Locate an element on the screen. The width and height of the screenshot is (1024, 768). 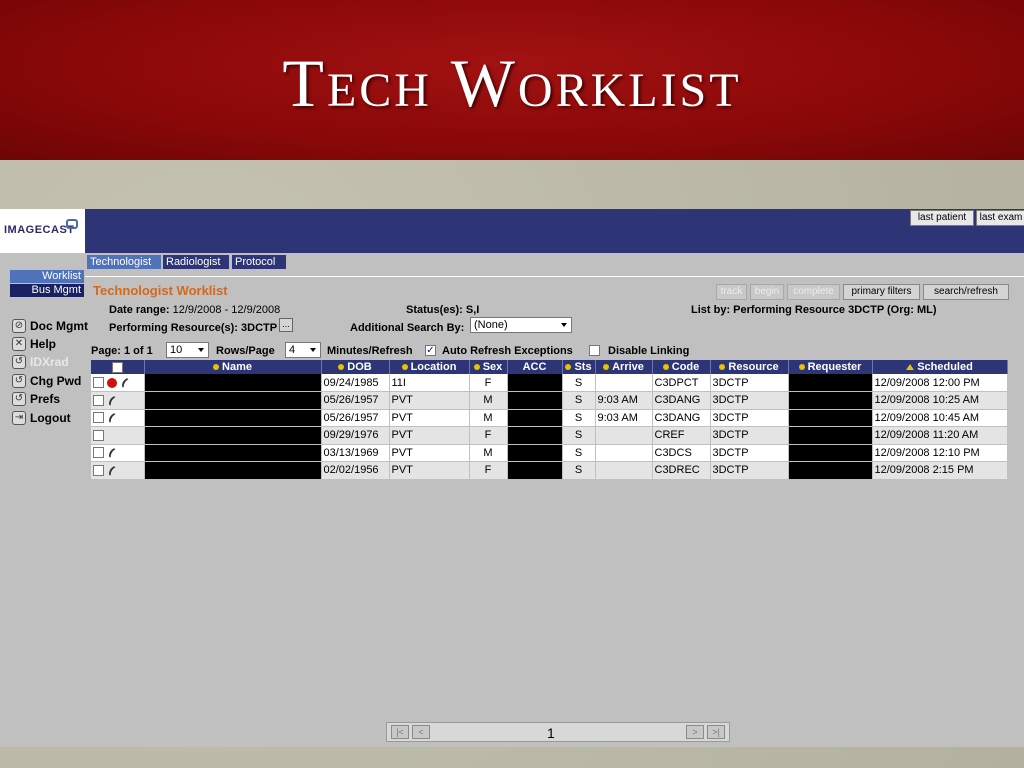
redacted-acc-cell is located at coordinates (535, 453).